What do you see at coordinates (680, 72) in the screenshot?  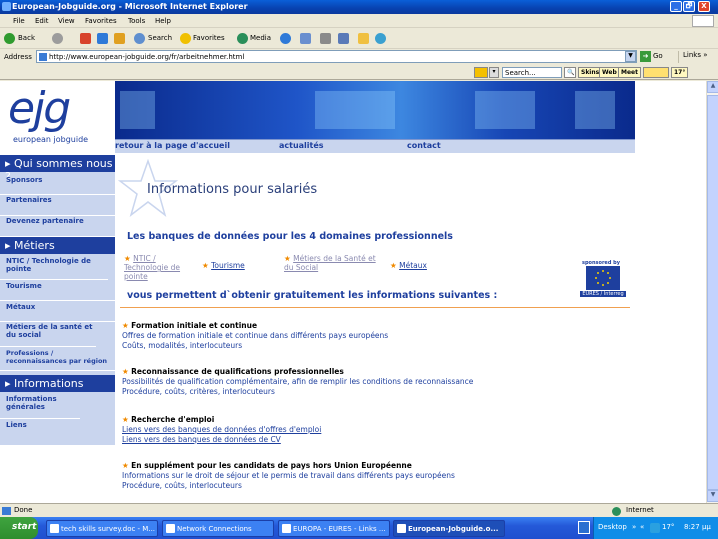 I see `weather-button: 17°` at bounding box center [680, 72].